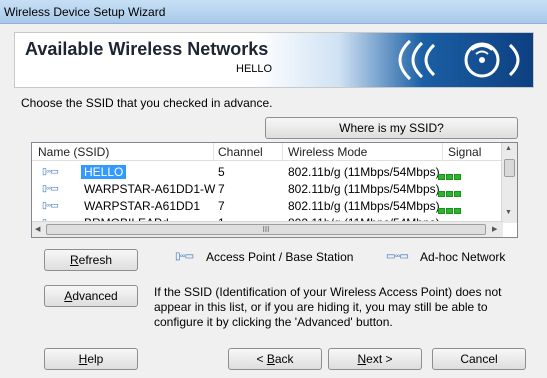 Image resolution: width=547 pixels, height=378 pixels. I want to click on header-panel: Available Wireless Networks HELLO, so click(274, 60).